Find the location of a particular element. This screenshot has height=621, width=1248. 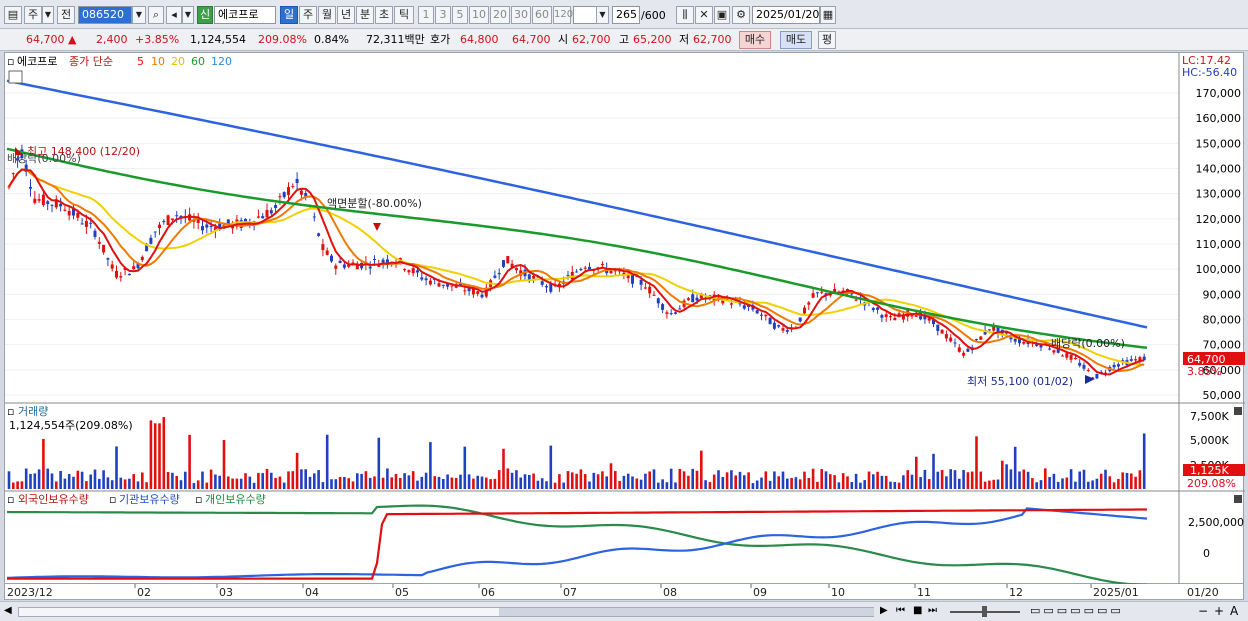

code-input: 086520 is located at coordinates (105, 15).